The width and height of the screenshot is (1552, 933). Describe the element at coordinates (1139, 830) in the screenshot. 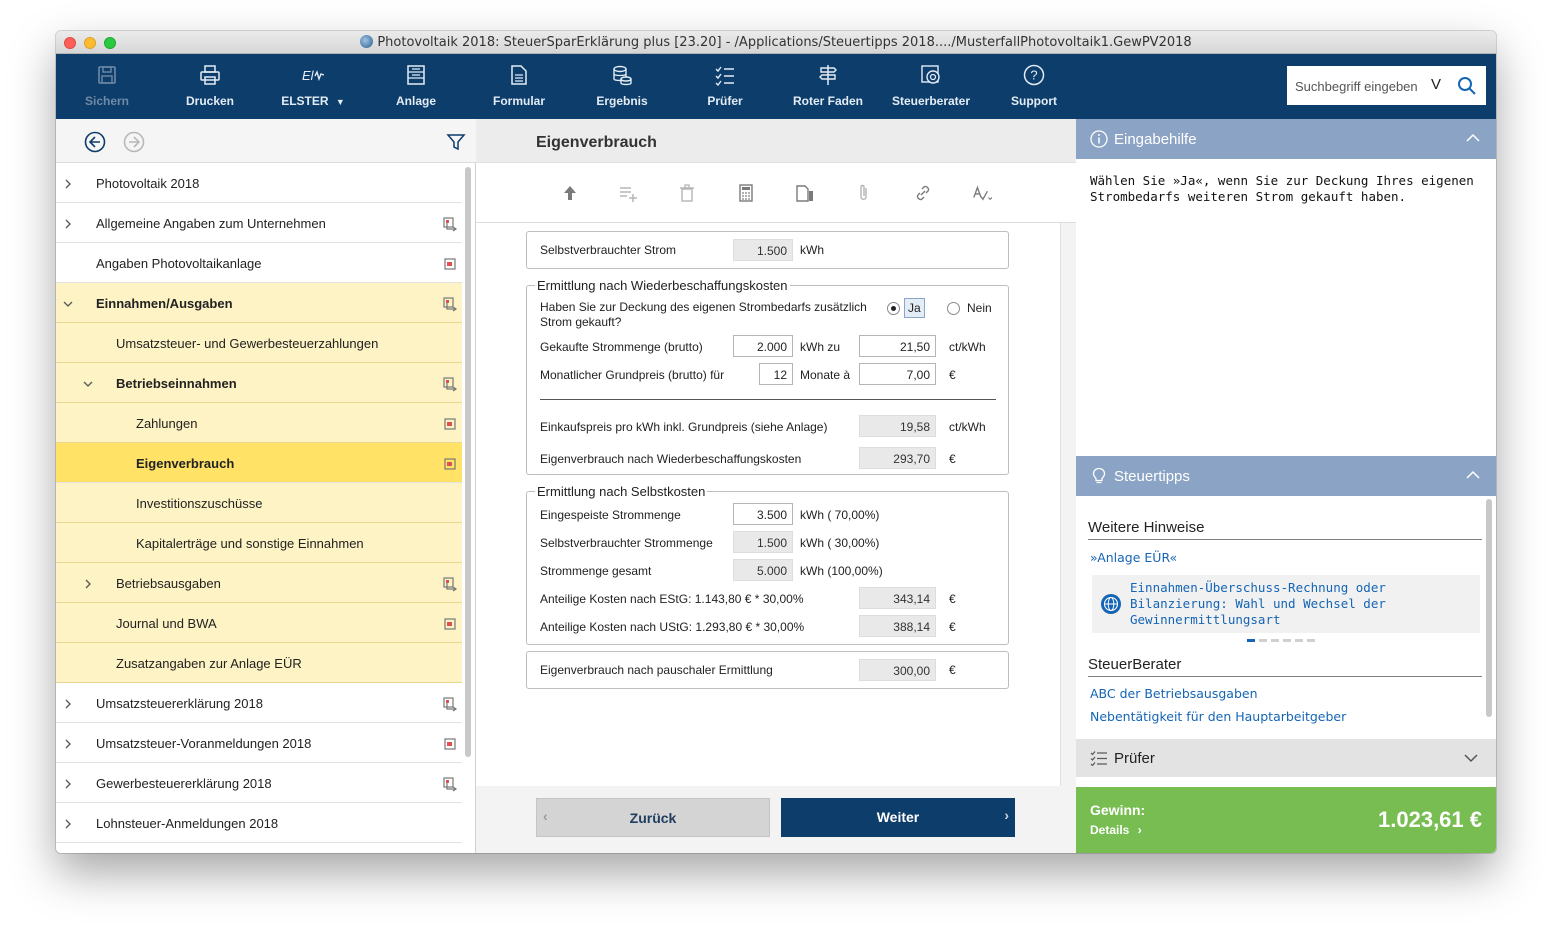

I see `chevron-right-icon: ›` at that location.